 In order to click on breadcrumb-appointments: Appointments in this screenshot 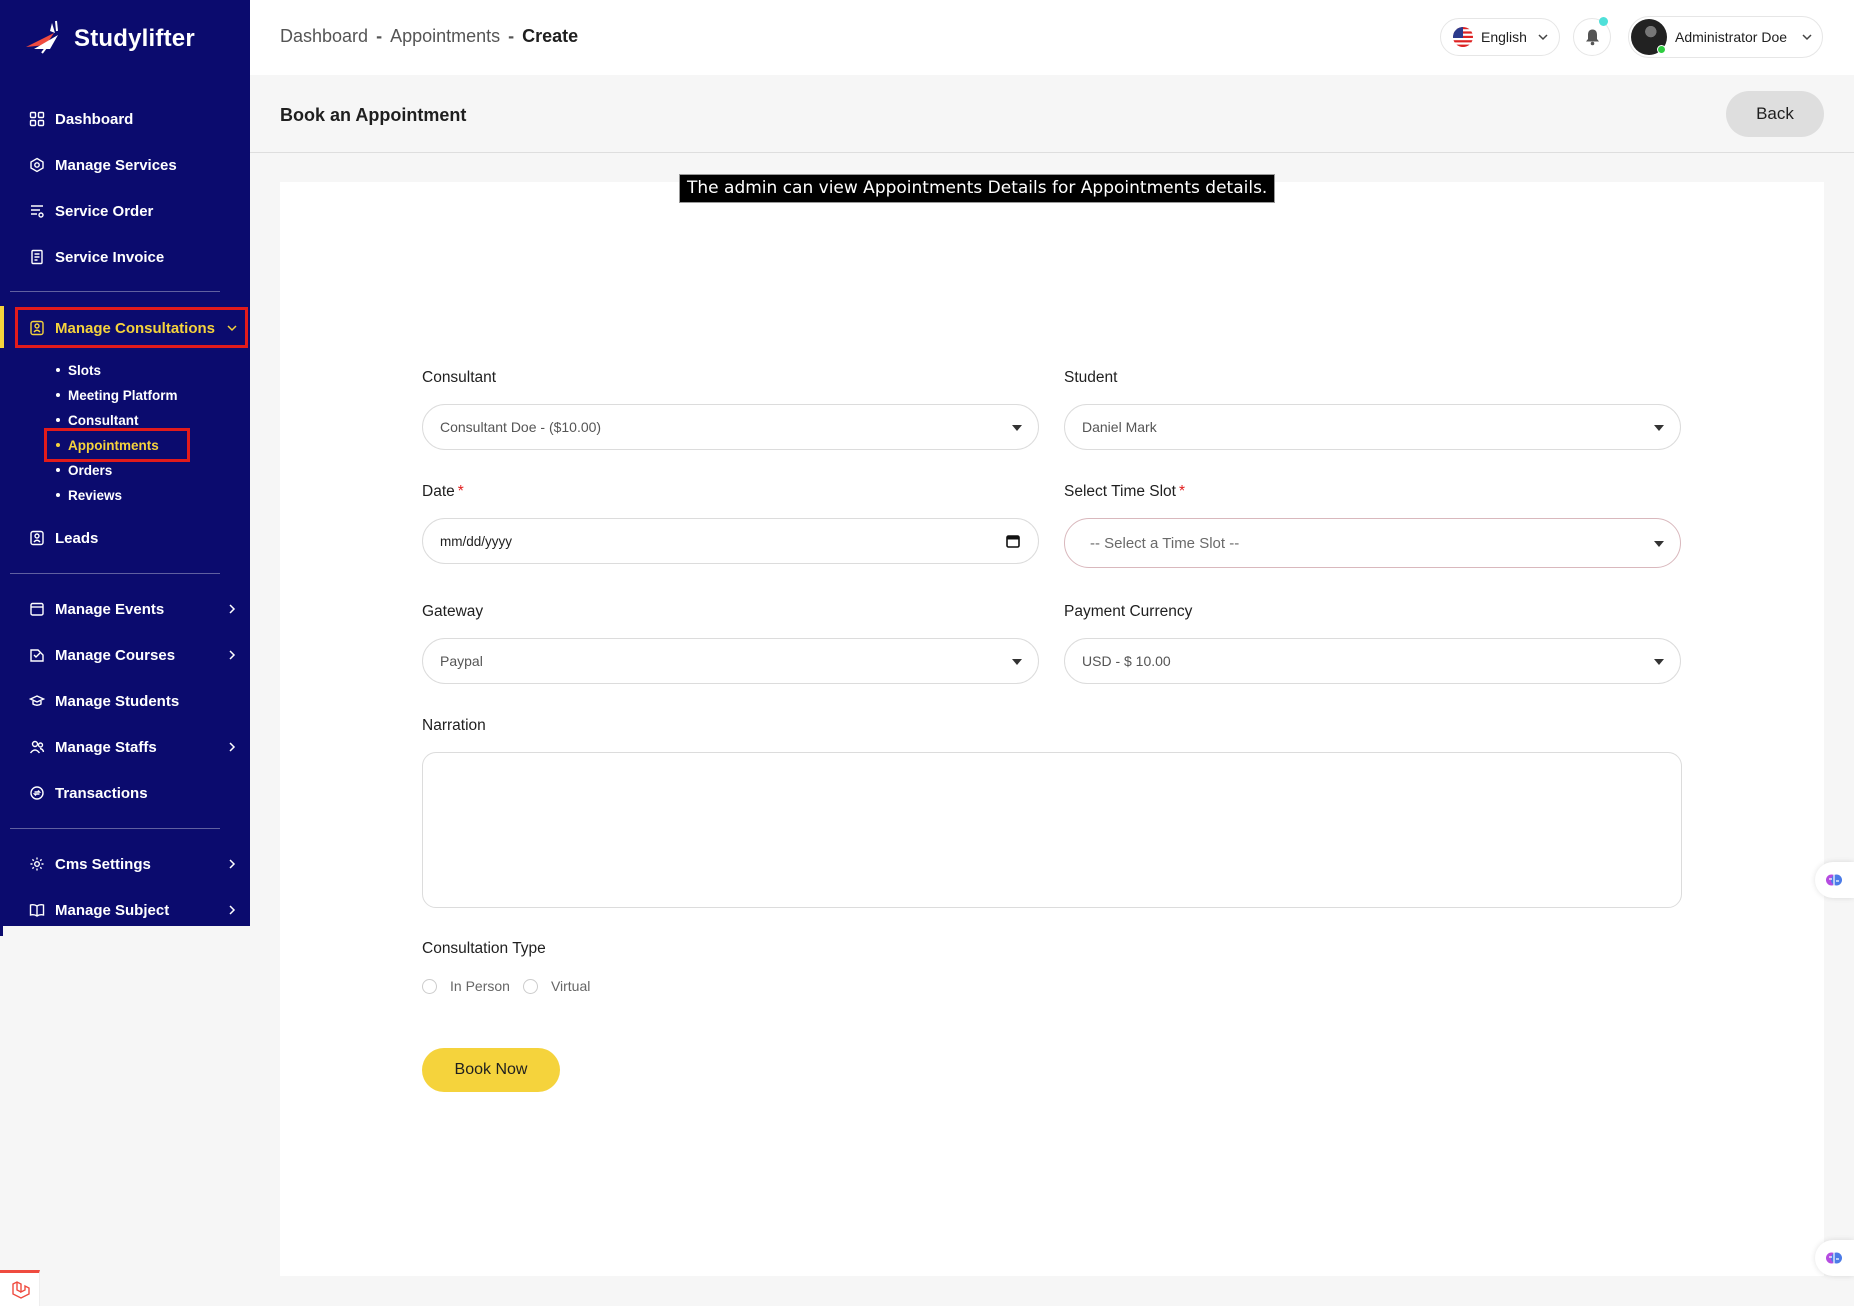, I will do `click(445, 36)`.